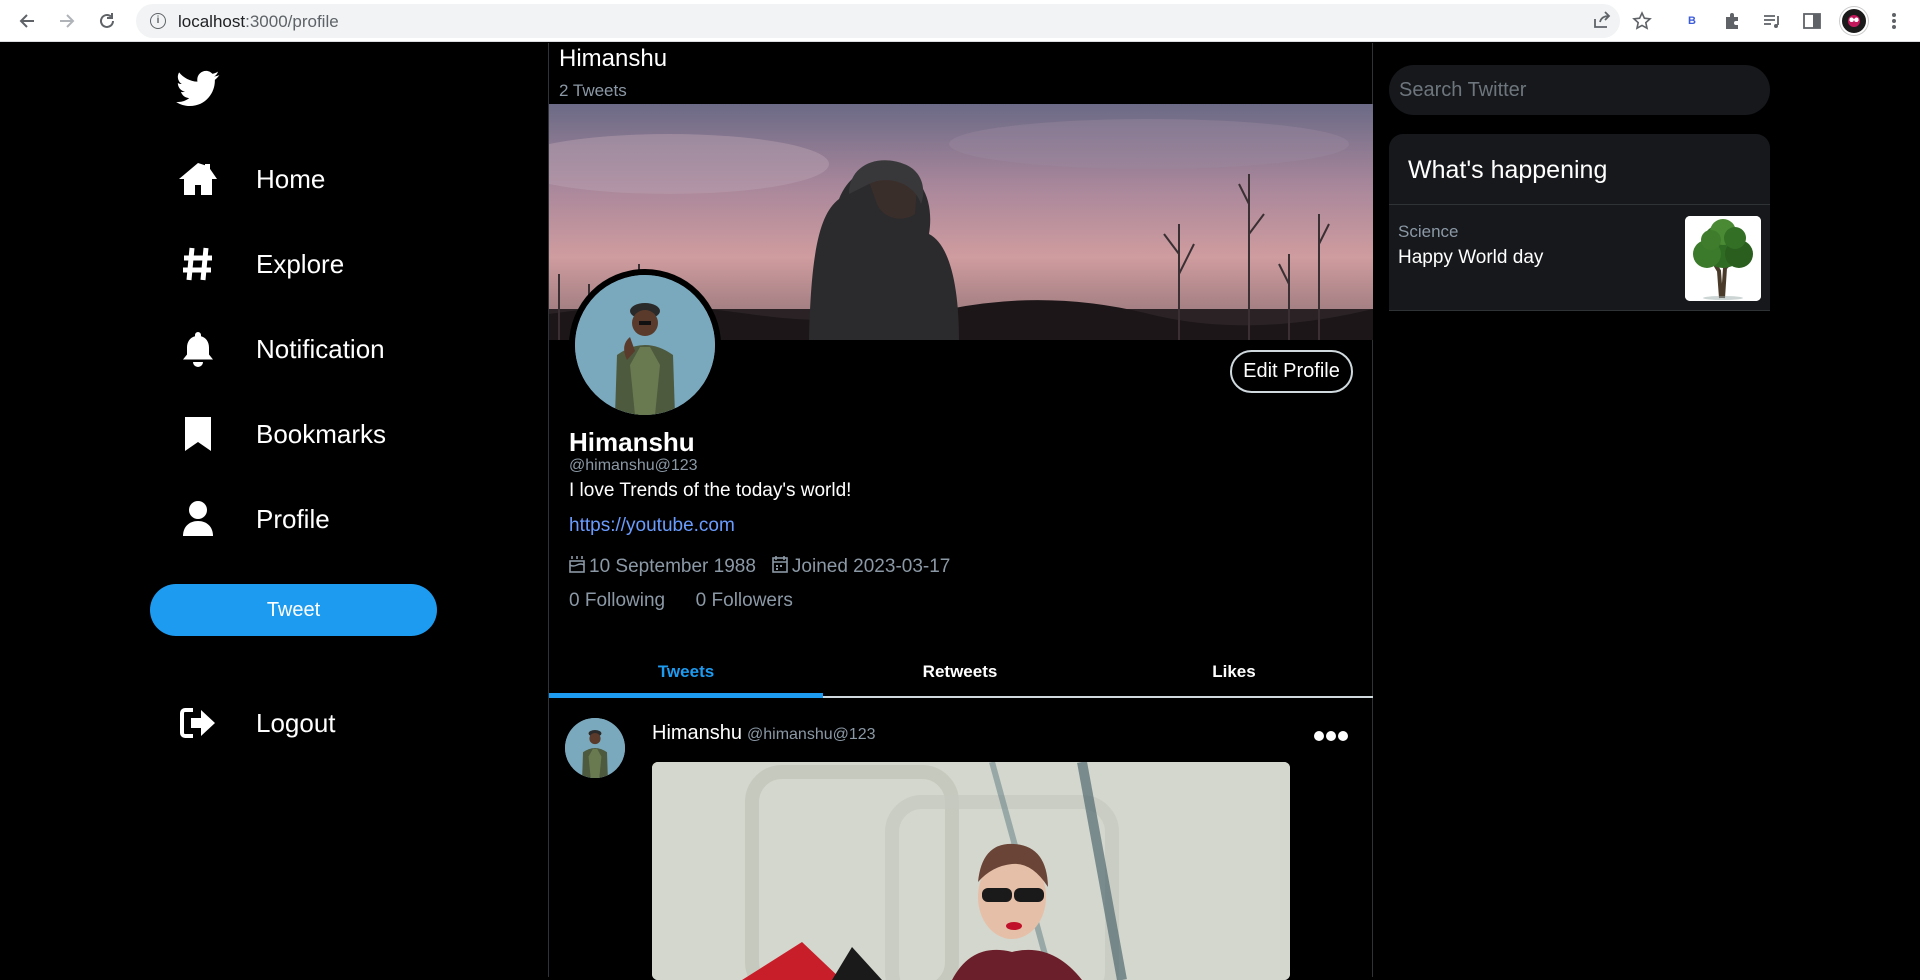 The height and width of the screenshot is (980, 1920). What do you see at coordinates (1723, 258) in the screenshot?
I see `trend-tree-image` at bounding box center [1723, 258].